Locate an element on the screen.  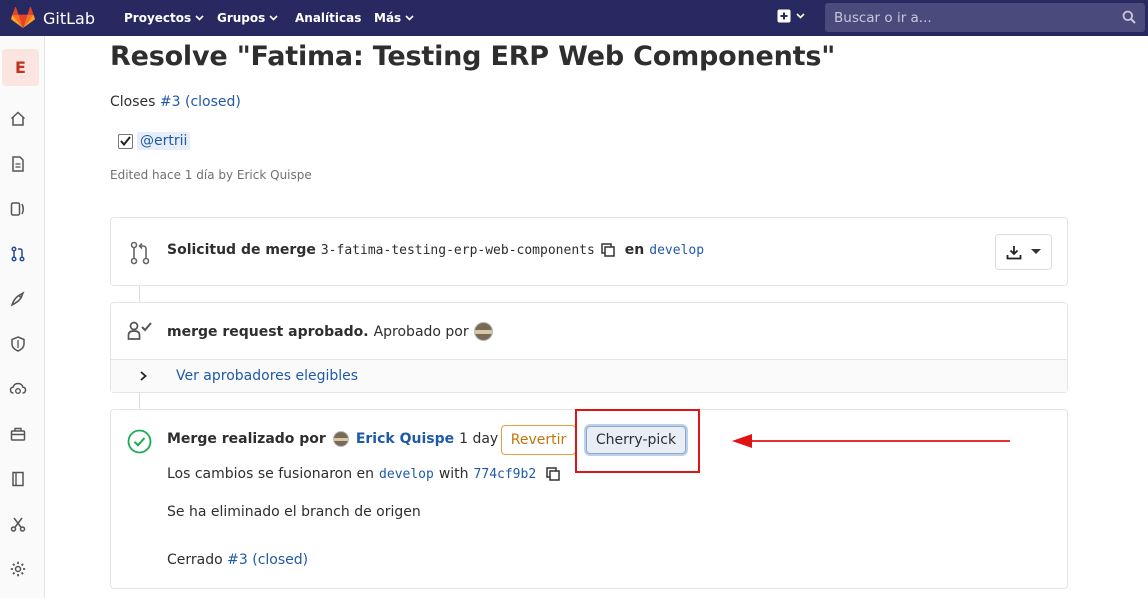
annotation-highlight-box is located at coordinates (637, 441).